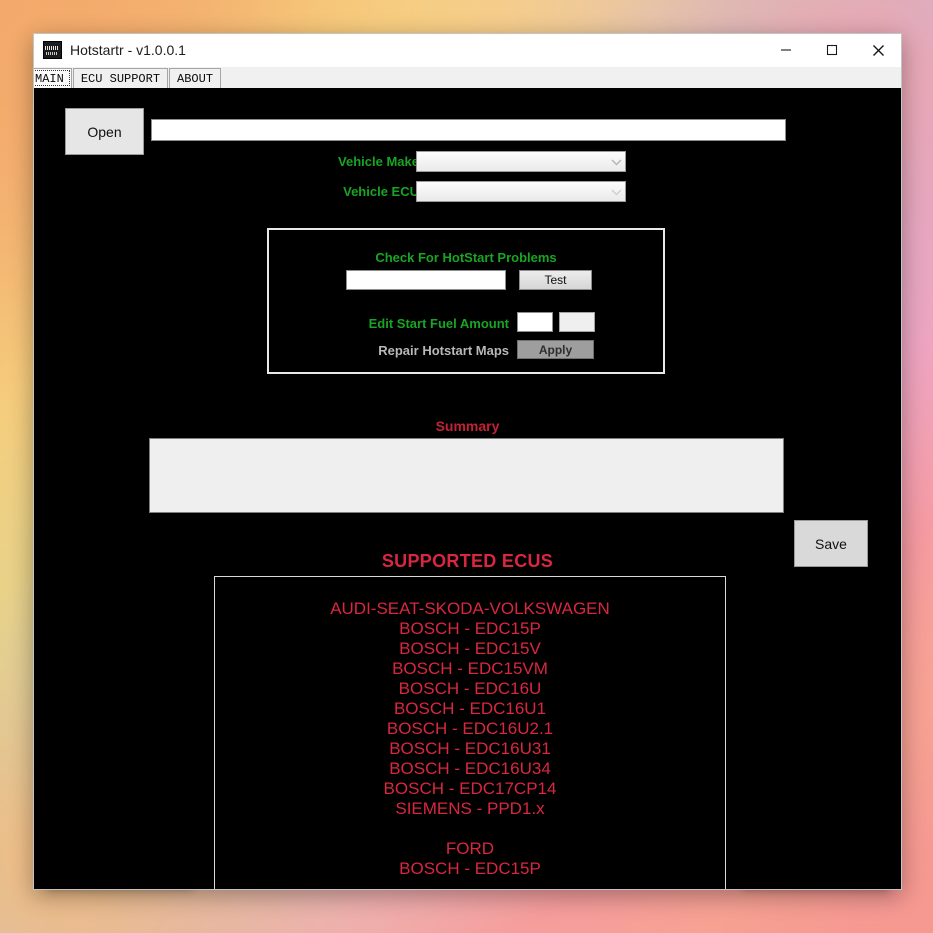 The image size is (933, 933). I want to click on vehicle-make-label: Vehicle Make, so click(378, 161).